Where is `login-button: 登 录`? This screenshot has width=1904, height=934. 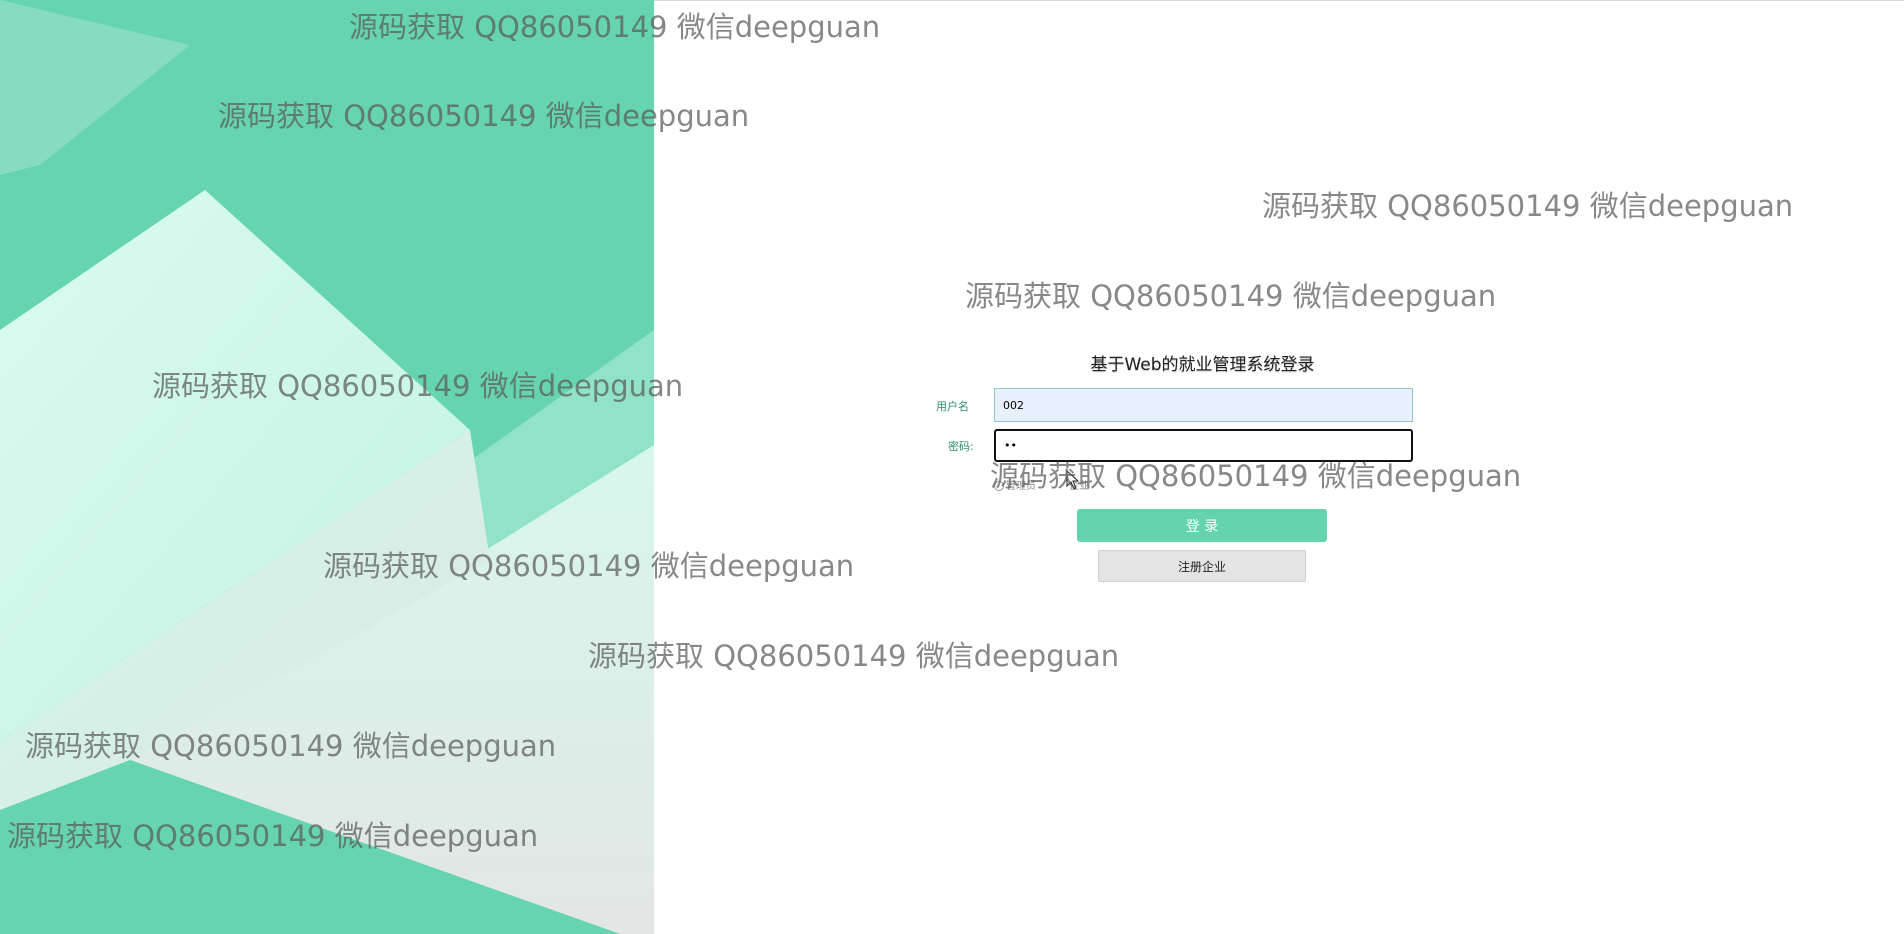
login-button: 登 录 is located at coordinates (1202, 525).